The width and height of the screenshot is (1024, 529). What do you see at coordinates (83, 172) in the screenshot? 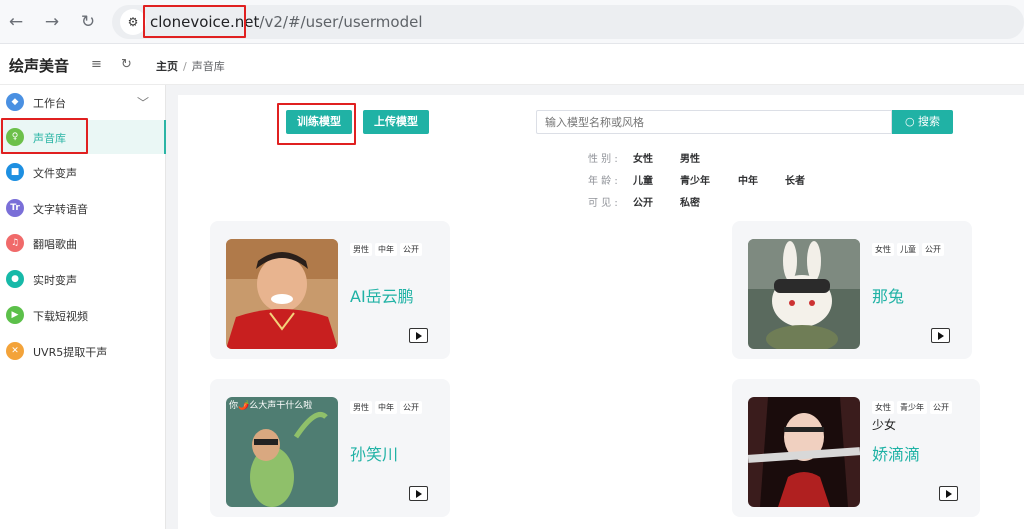
I see `sidebar-item-file-voice-change: ■ 文件变声` at bounding box center [83, 172].